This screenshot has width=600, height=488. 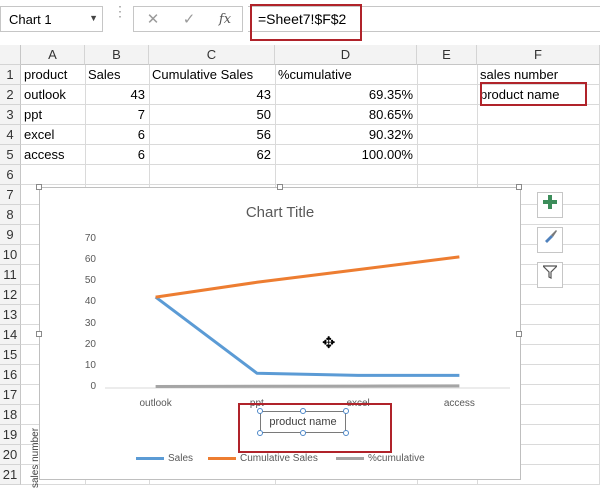 What do you see at coordinates (10, 455) in the screenshot?
I see `row-header-20: 20` at bounding box center [10, 455].